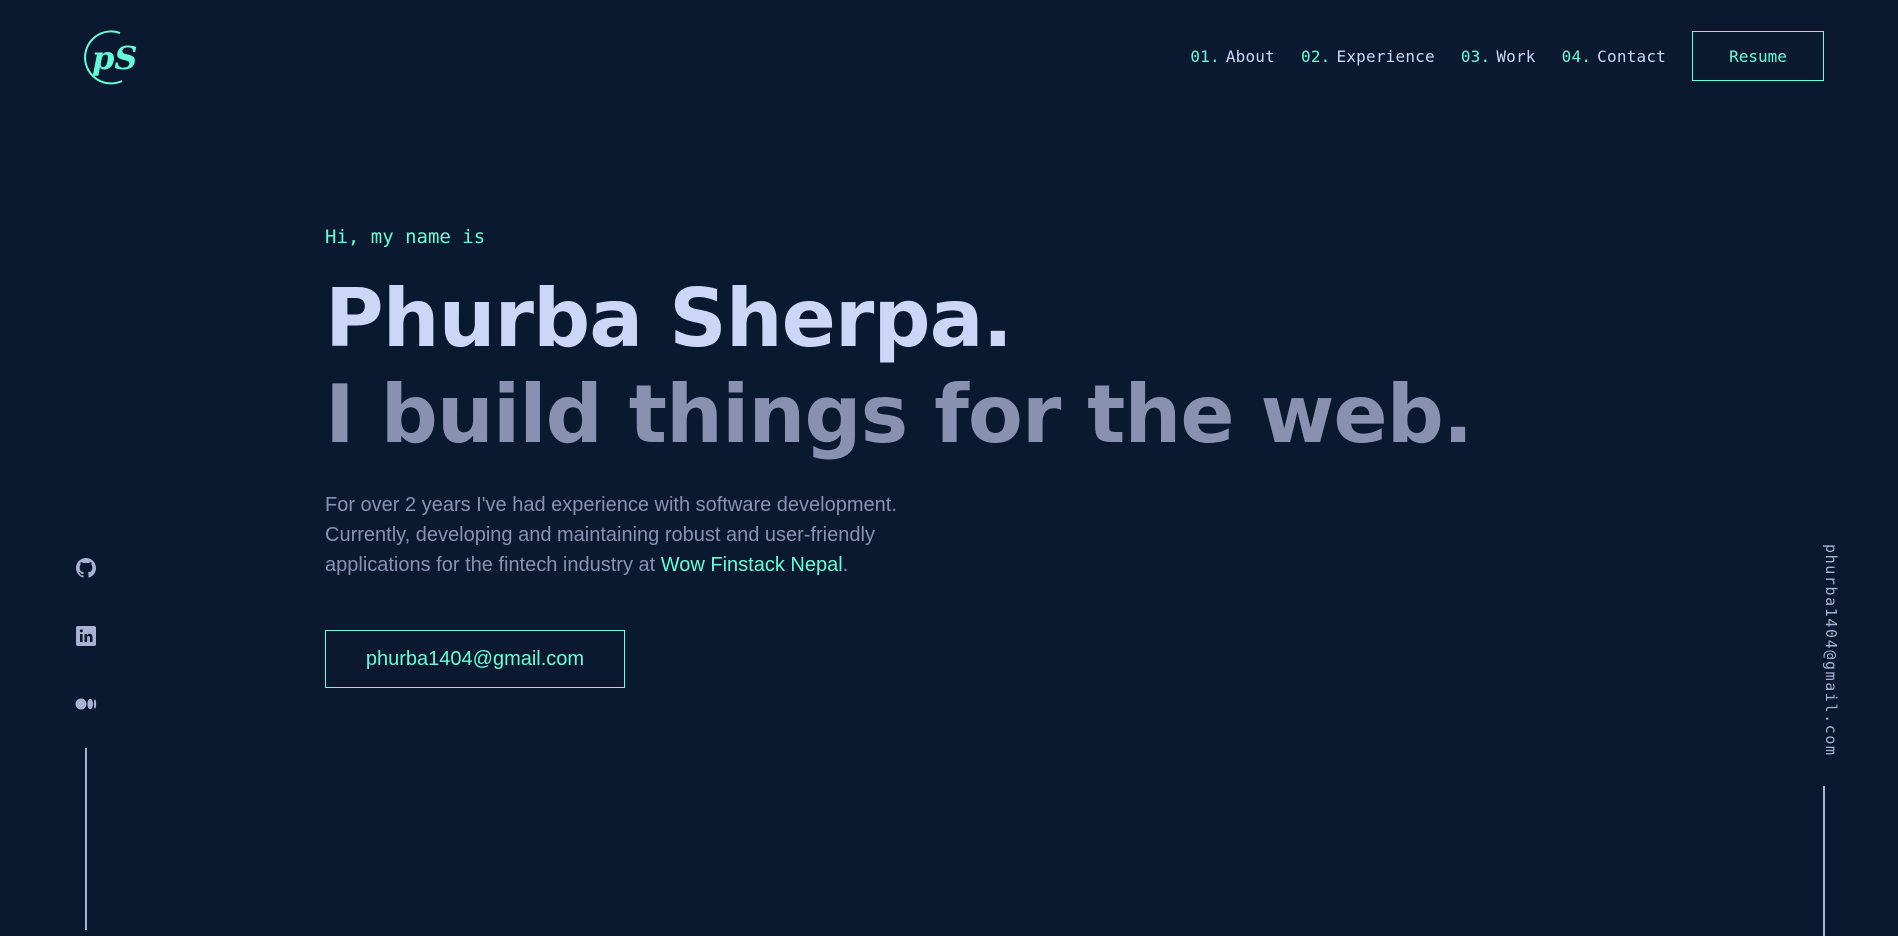  I want to click on nav-number: 04., so click(1576, 56).